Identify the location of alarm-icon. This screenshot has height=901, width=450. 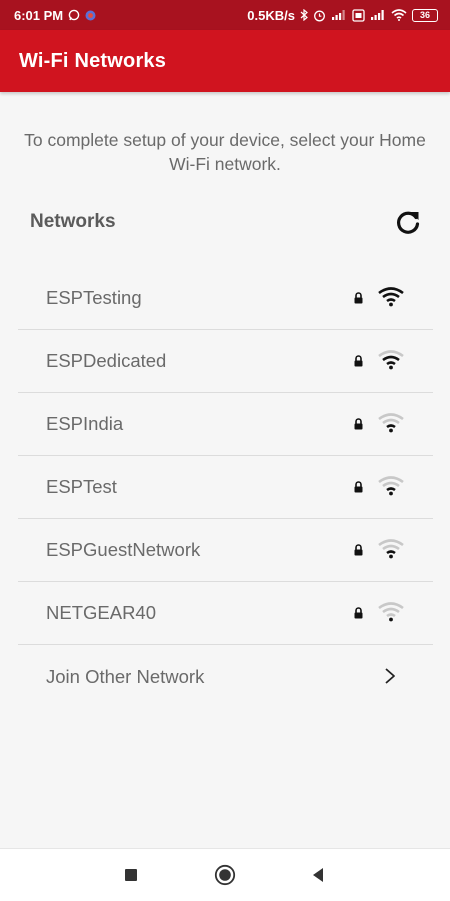
(319, 15).